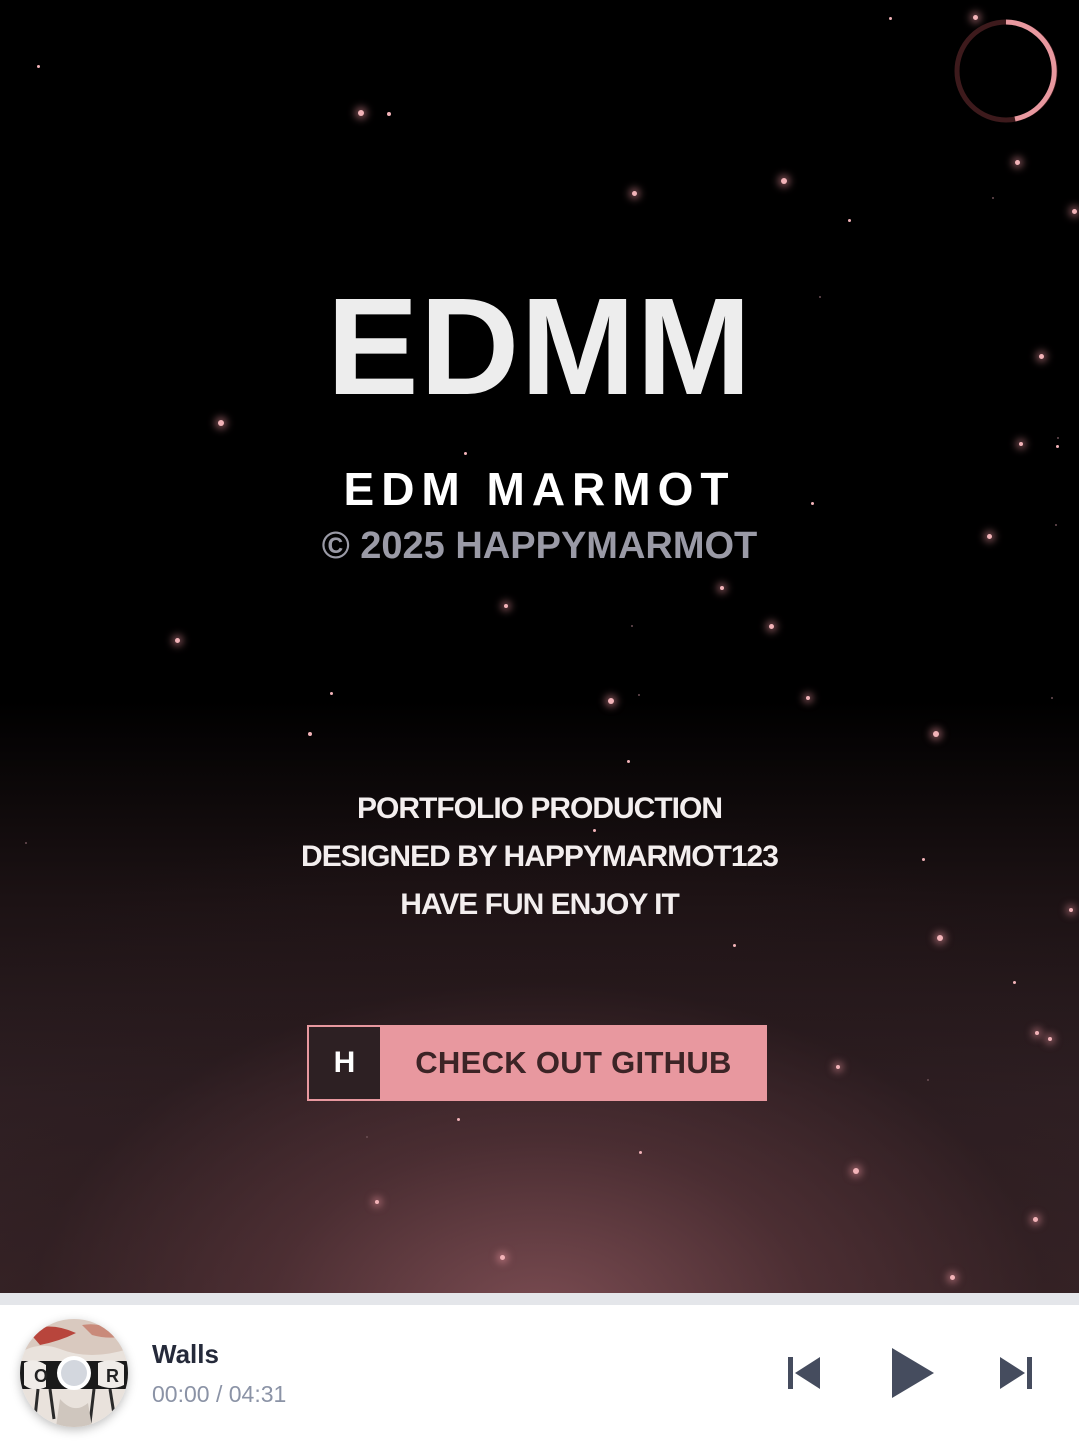 The width and height of the screenshot is (1079, 1445). Describe the element at coordinates (257, 1394) in the screenshot. I see `duration: 04:31` at that location.